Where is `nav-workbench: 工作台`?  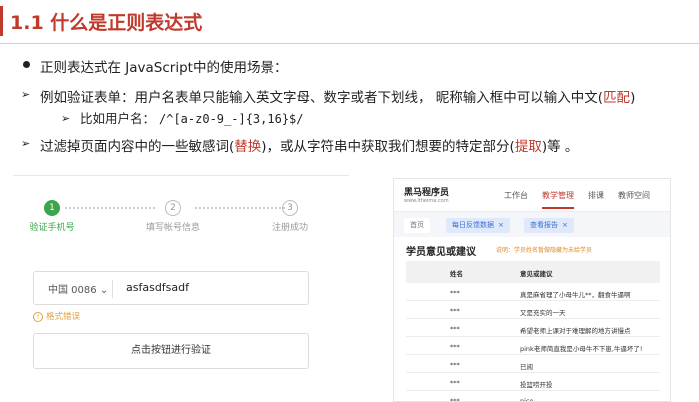 nav-workbench: 工作台 is located at coordinates (516, 195).